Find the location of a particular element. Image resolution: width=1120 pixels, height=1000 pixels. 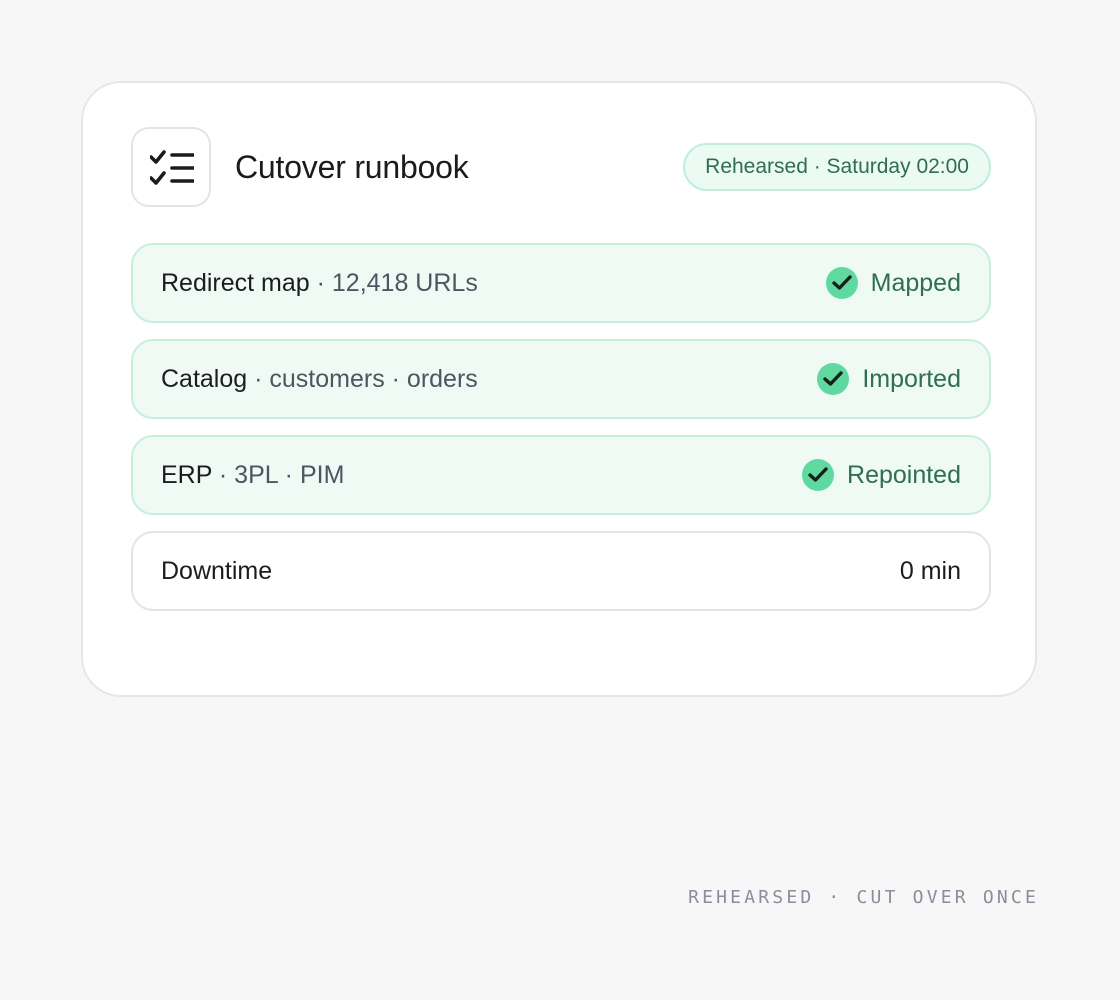

checklist-icon is located at coordinates (171, 167).